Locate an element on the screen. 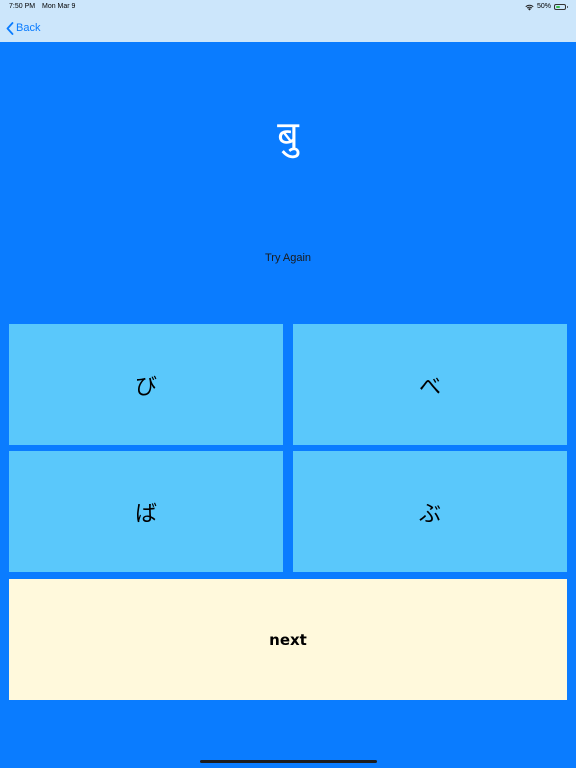 Image resolution: width=576 pixels, height=768 pixels. wifi-icon is located at coordinates (529, 7).